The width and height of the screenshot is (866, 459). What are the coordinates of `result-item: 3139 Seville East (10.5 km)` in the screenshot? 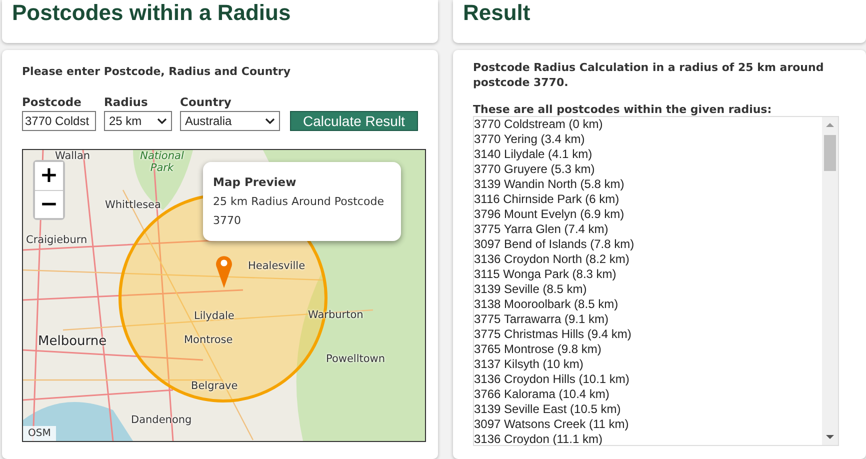 It's located at (648, 409).